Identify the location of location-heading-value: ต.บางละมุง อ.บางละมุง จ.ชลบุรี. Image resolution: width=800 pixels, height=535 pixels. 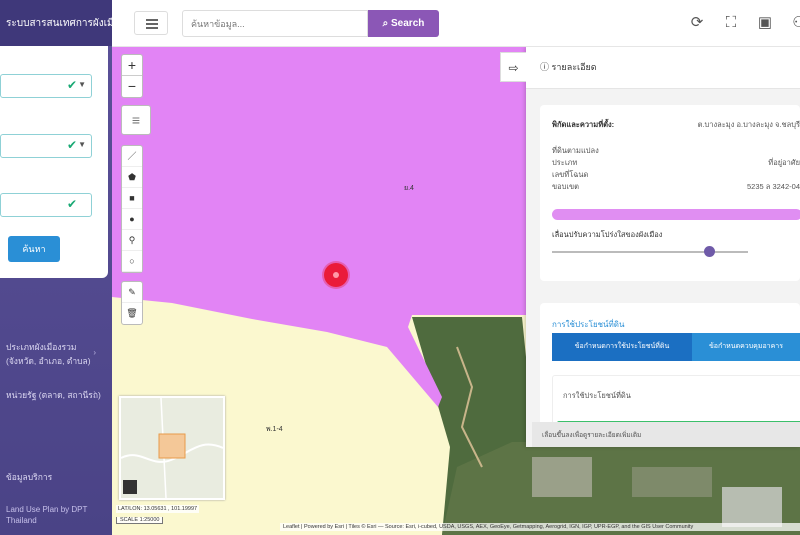
(748, 124).